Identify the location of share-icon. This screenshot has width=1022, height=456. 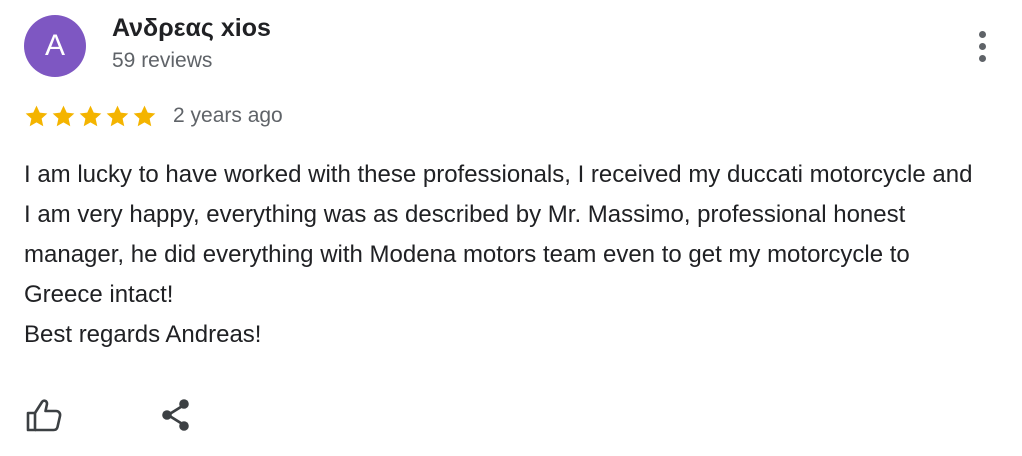
(175, 415).